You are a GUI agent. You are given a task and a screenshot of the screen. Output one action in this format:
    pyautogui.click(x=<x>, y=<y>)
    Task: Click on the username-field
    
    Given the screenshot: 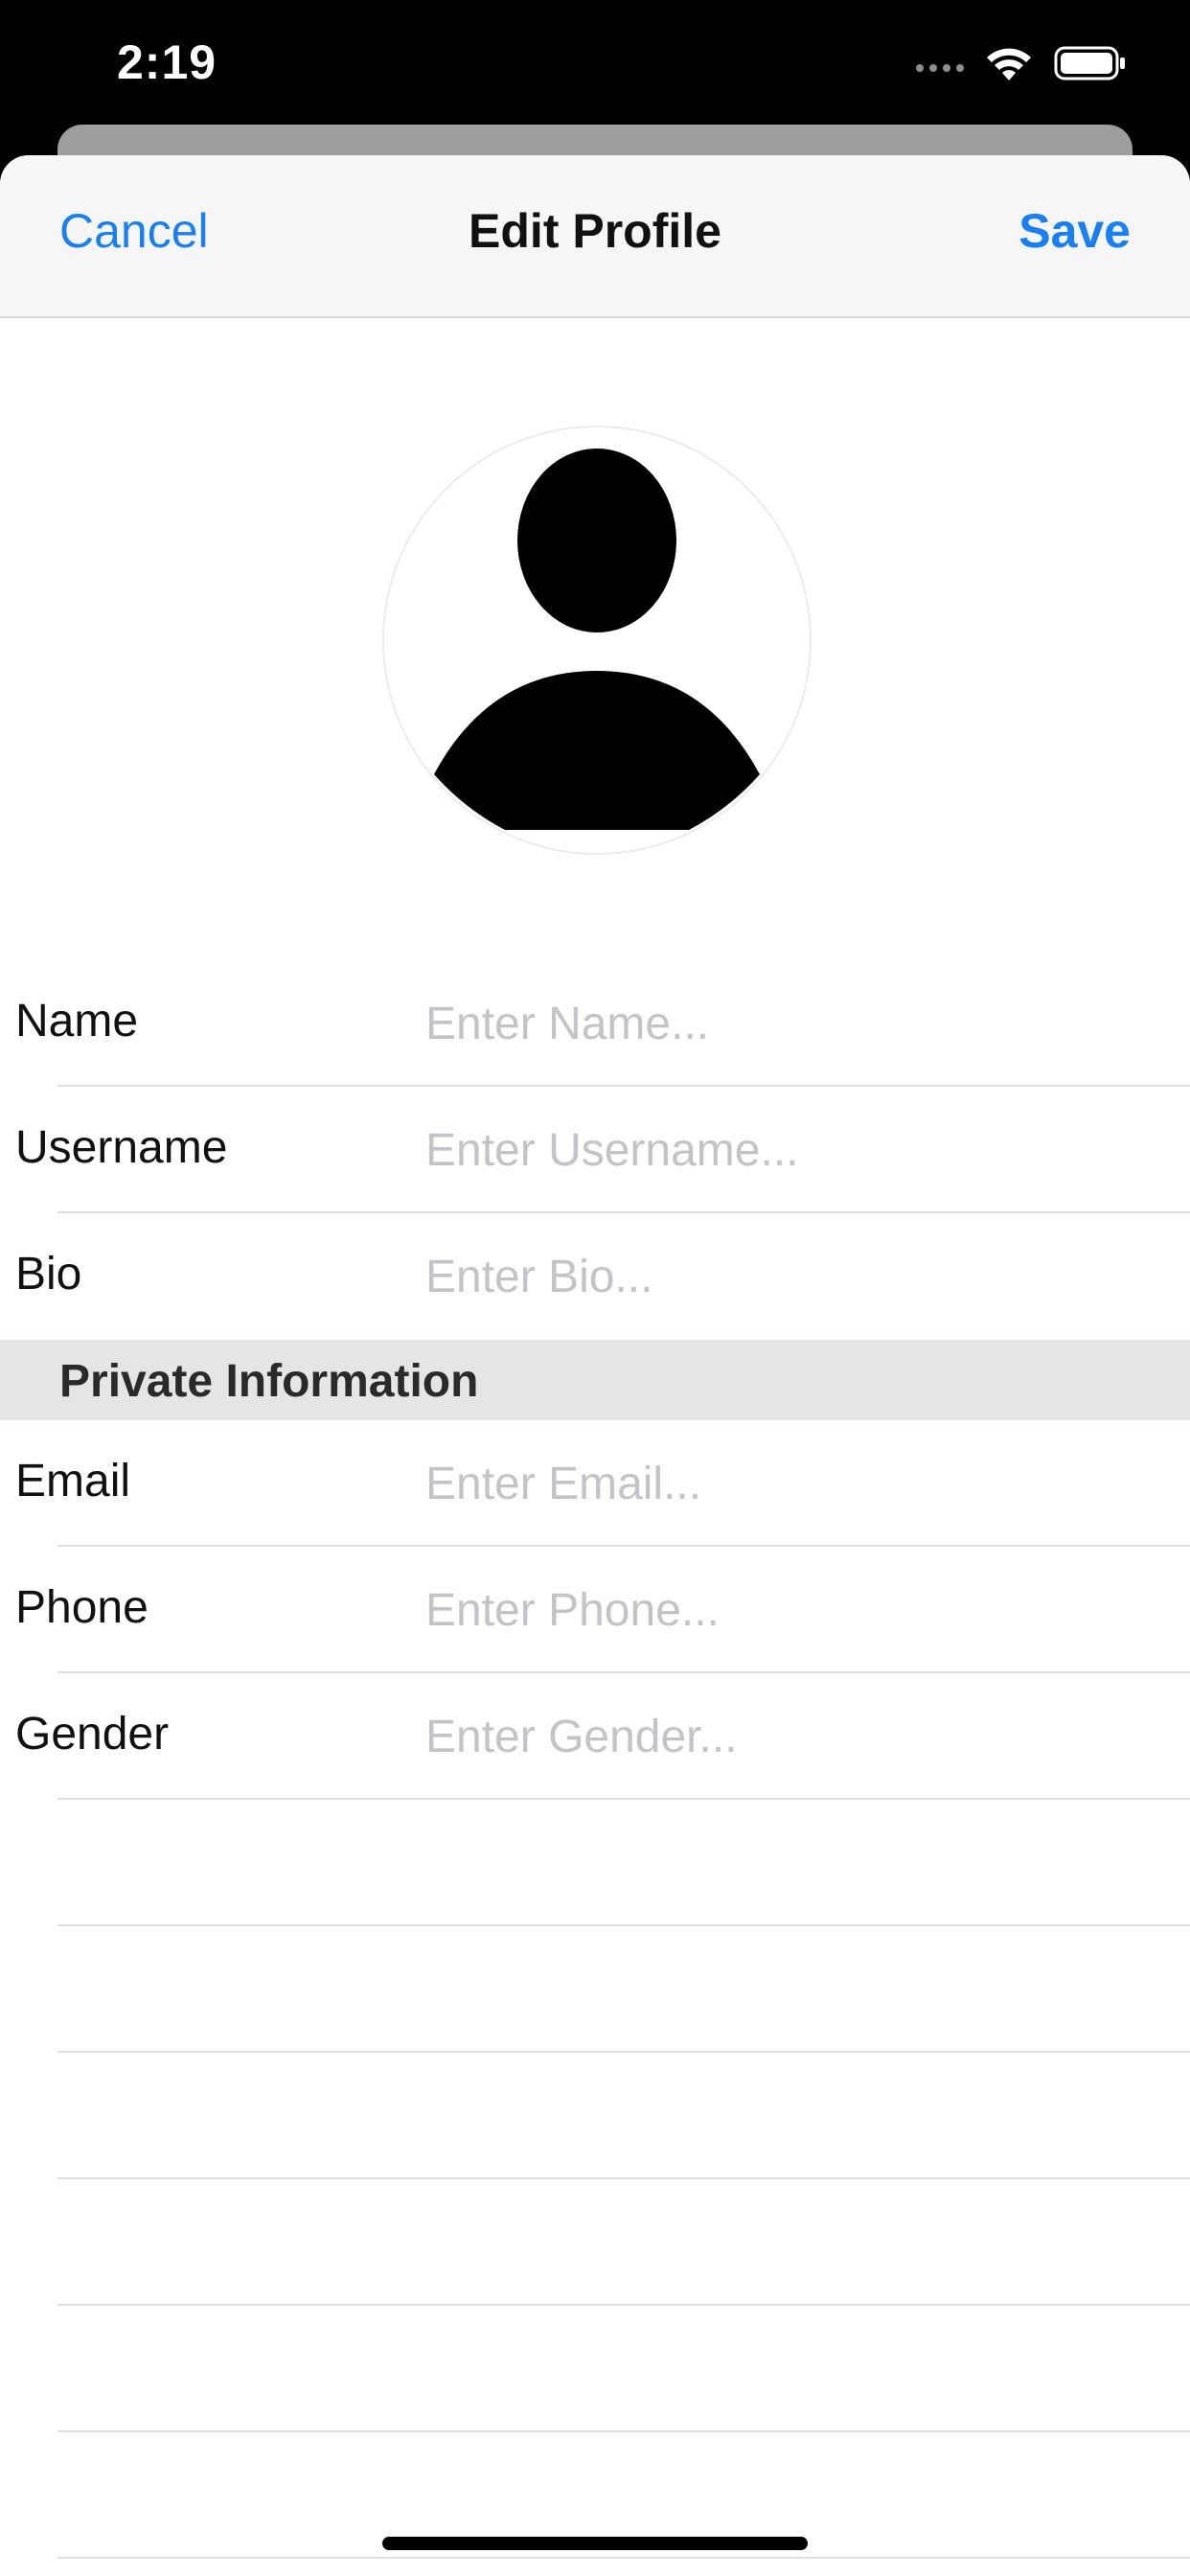 What is the action you would take?
    pyautogui.click(x=790, y=1150)
    